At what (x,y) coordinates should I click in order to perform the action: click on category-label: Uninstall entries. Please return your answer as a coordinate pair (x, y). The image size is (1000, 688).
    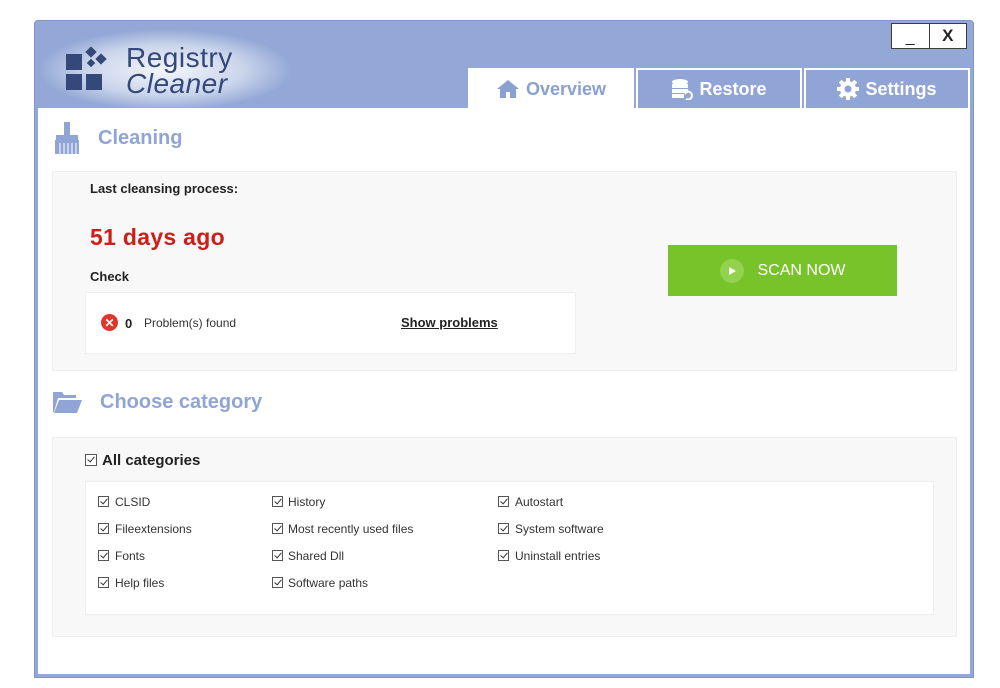
    Looking at the image, I should click on (558, 556).